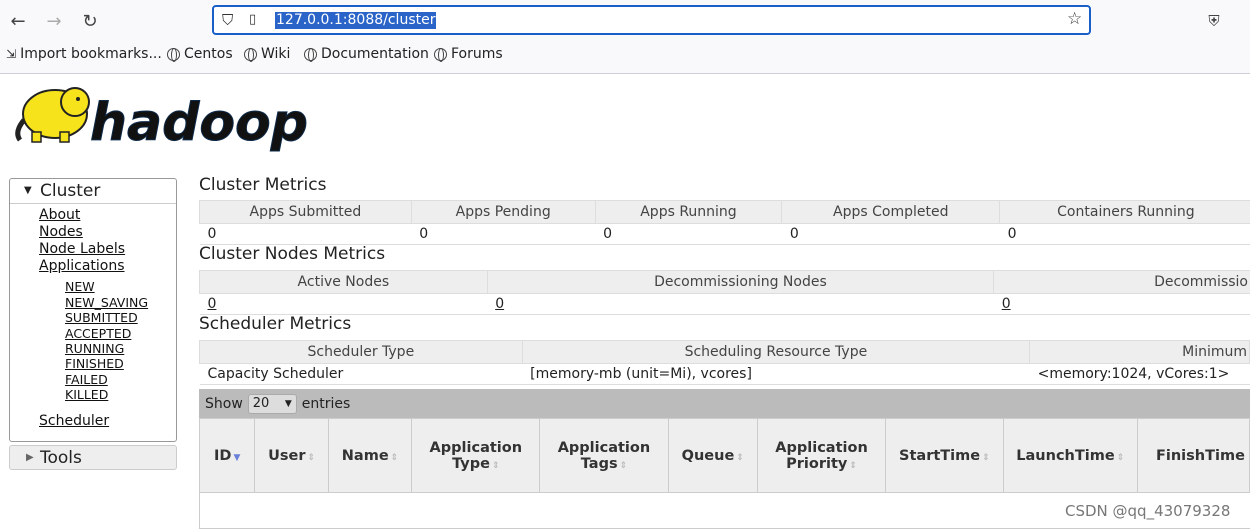 The height and width of the screenshot is (529, 1250). I want to click on page-icon: ▯, so click(253, 19).